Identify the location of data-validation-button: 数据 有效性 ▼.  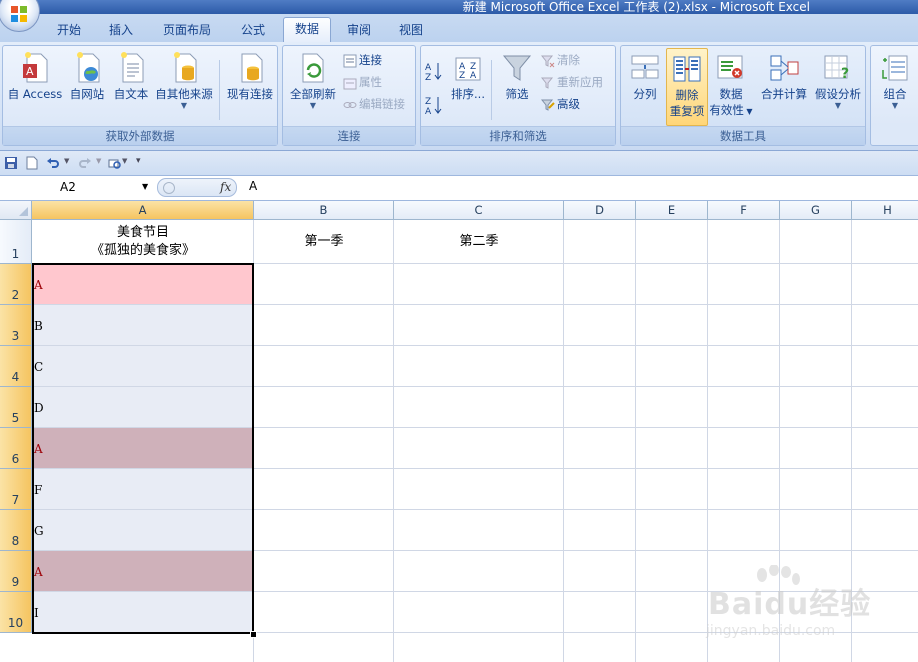
(731, 84).